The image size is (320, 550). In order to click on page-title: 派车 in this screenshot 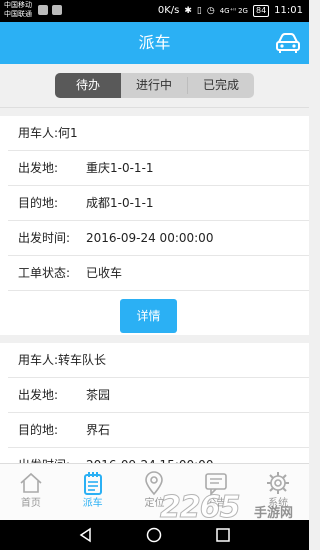, I will do `click(154, 42)`.